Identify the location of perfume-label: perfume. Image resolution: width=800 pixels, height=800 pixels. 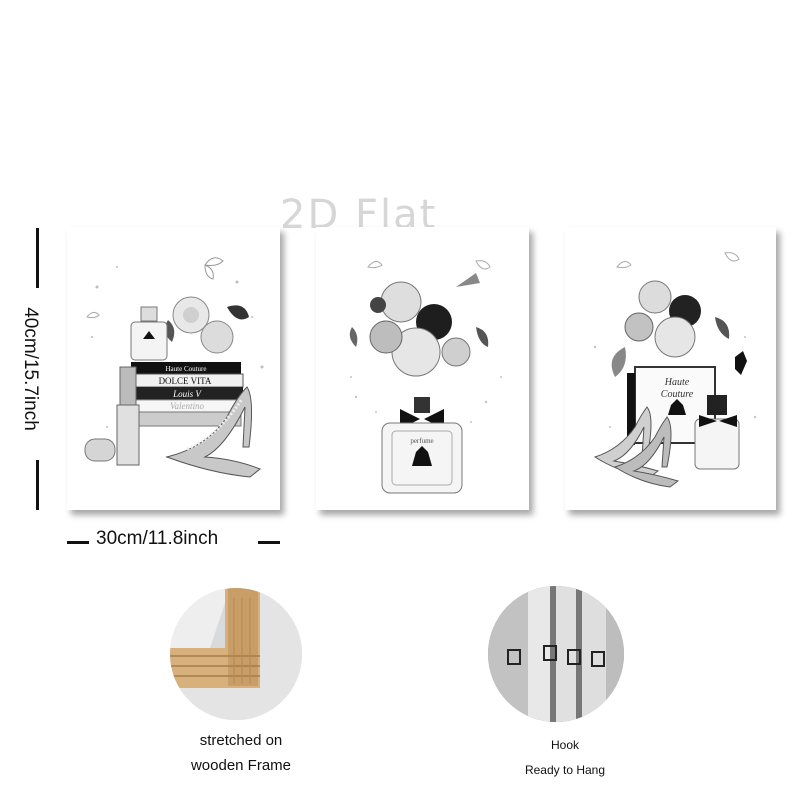
(421, 441).